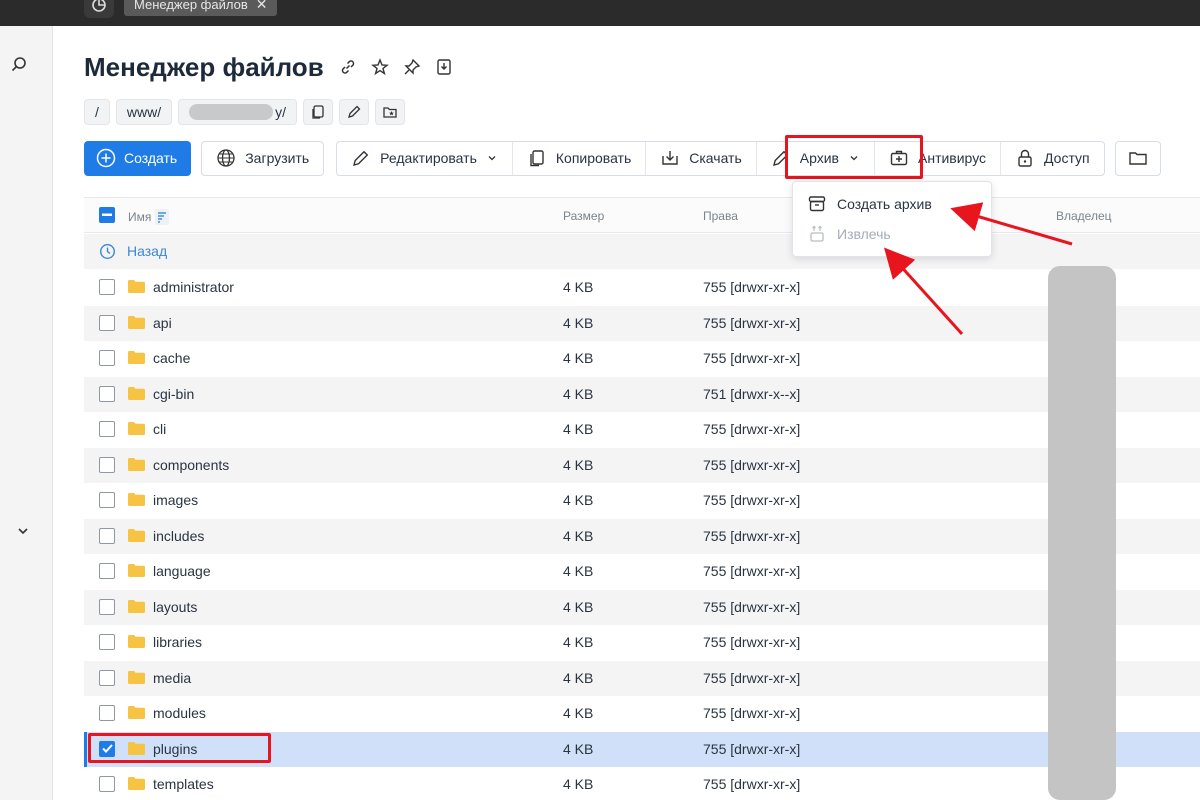 The image size is (1200, 800). What do you see at coordinates (354, 112) in the screenshot?
I see `edit-path-icon` at bounding box center [354, 112].